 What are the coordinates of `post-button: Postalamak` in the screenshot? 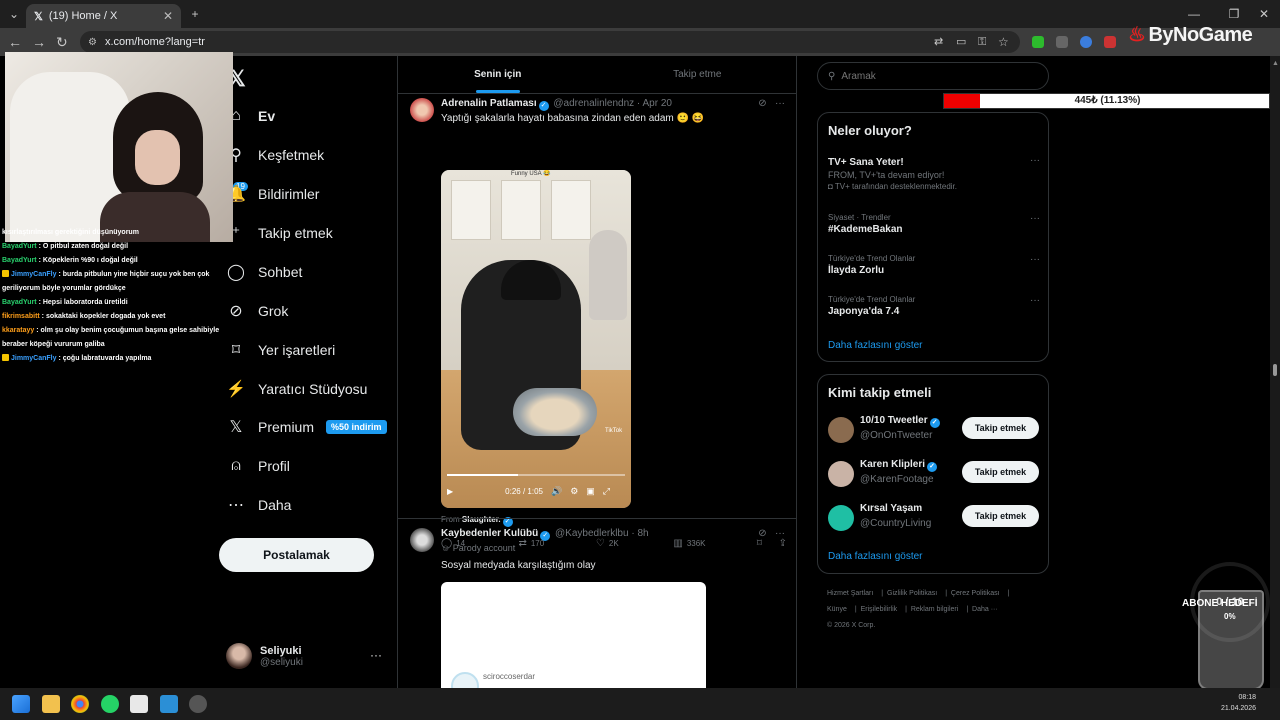 It's located at (296, 555).